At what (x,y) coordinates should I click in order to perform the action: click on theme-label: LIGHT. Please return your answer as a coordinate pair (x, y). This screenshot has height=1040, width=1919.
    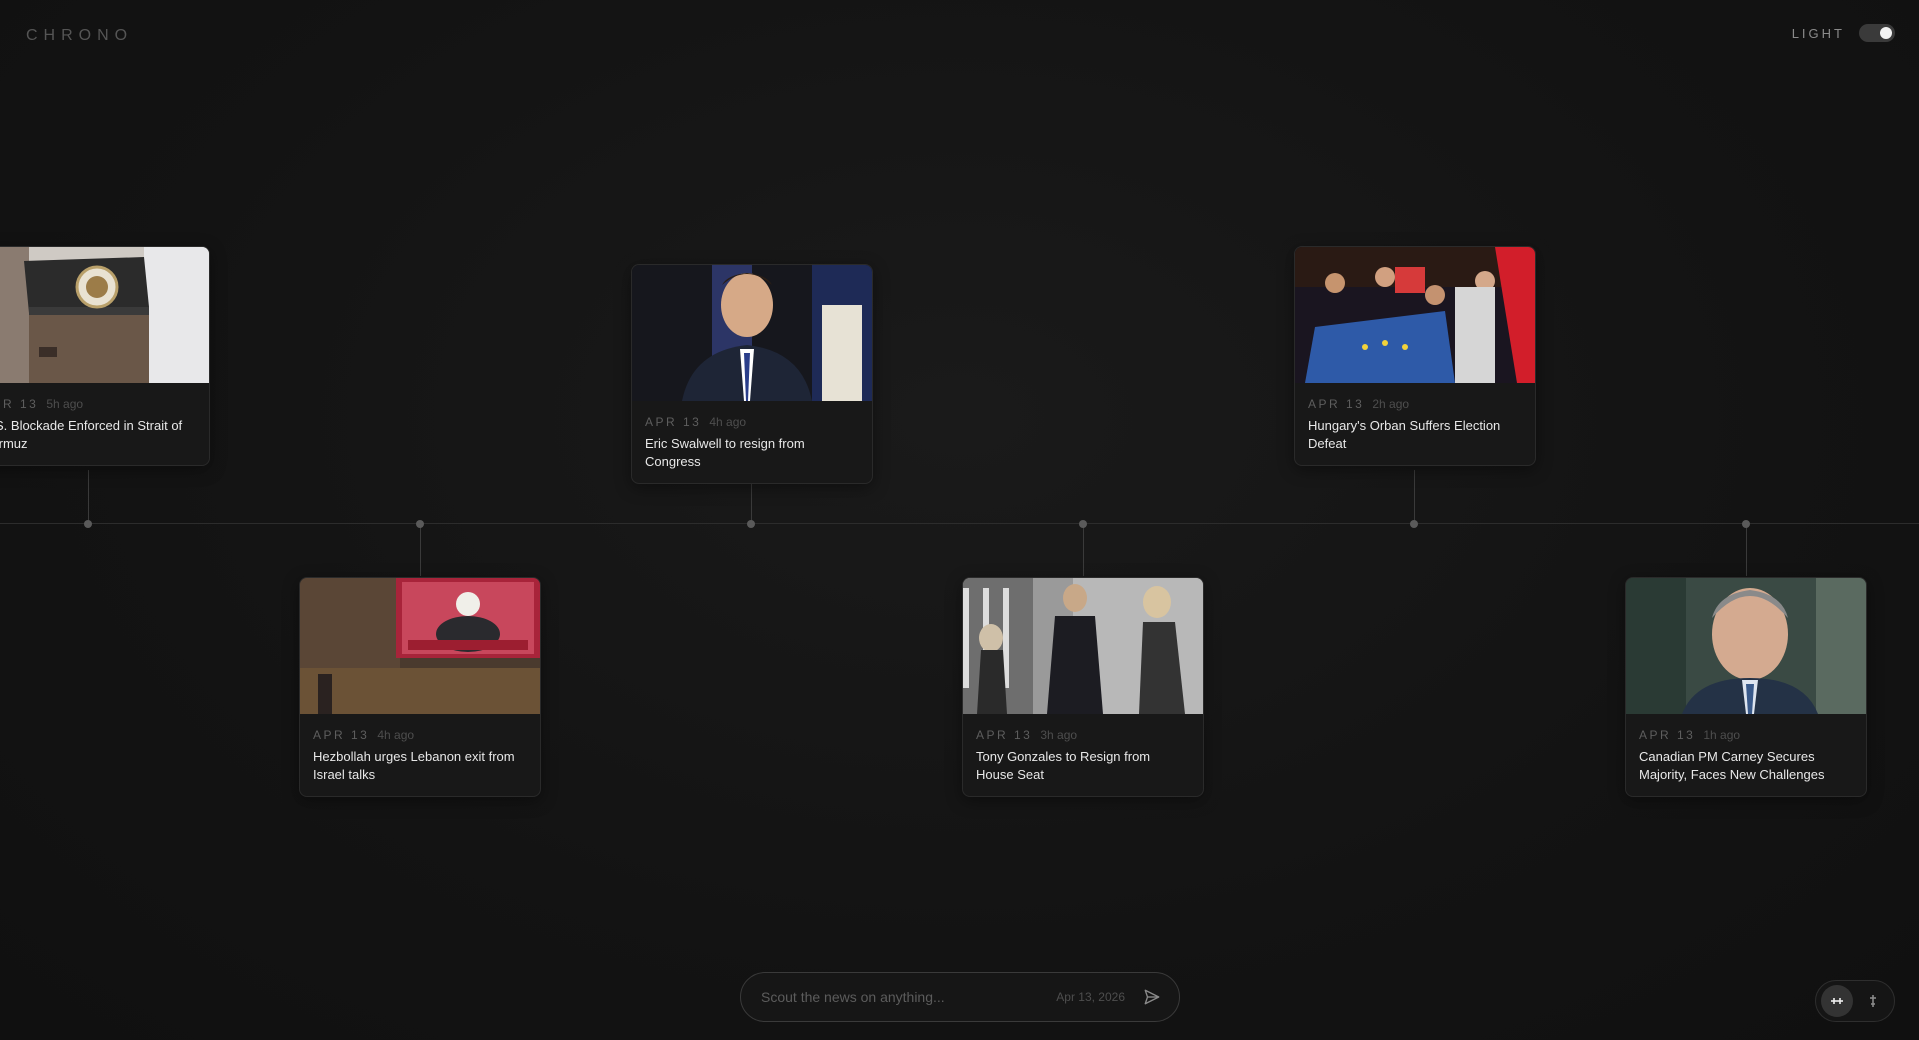
    Looking at the image, I should click on (1818, 33).